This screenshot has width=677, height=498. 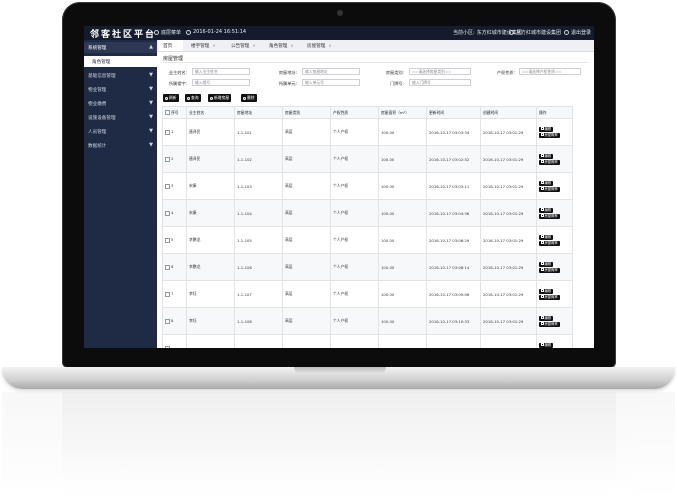 What do you see at coordinates (120, 47) in the screenshot?
I see `sidebar-item-system: 系统管理 ▲` at bounding box center [120, 47].